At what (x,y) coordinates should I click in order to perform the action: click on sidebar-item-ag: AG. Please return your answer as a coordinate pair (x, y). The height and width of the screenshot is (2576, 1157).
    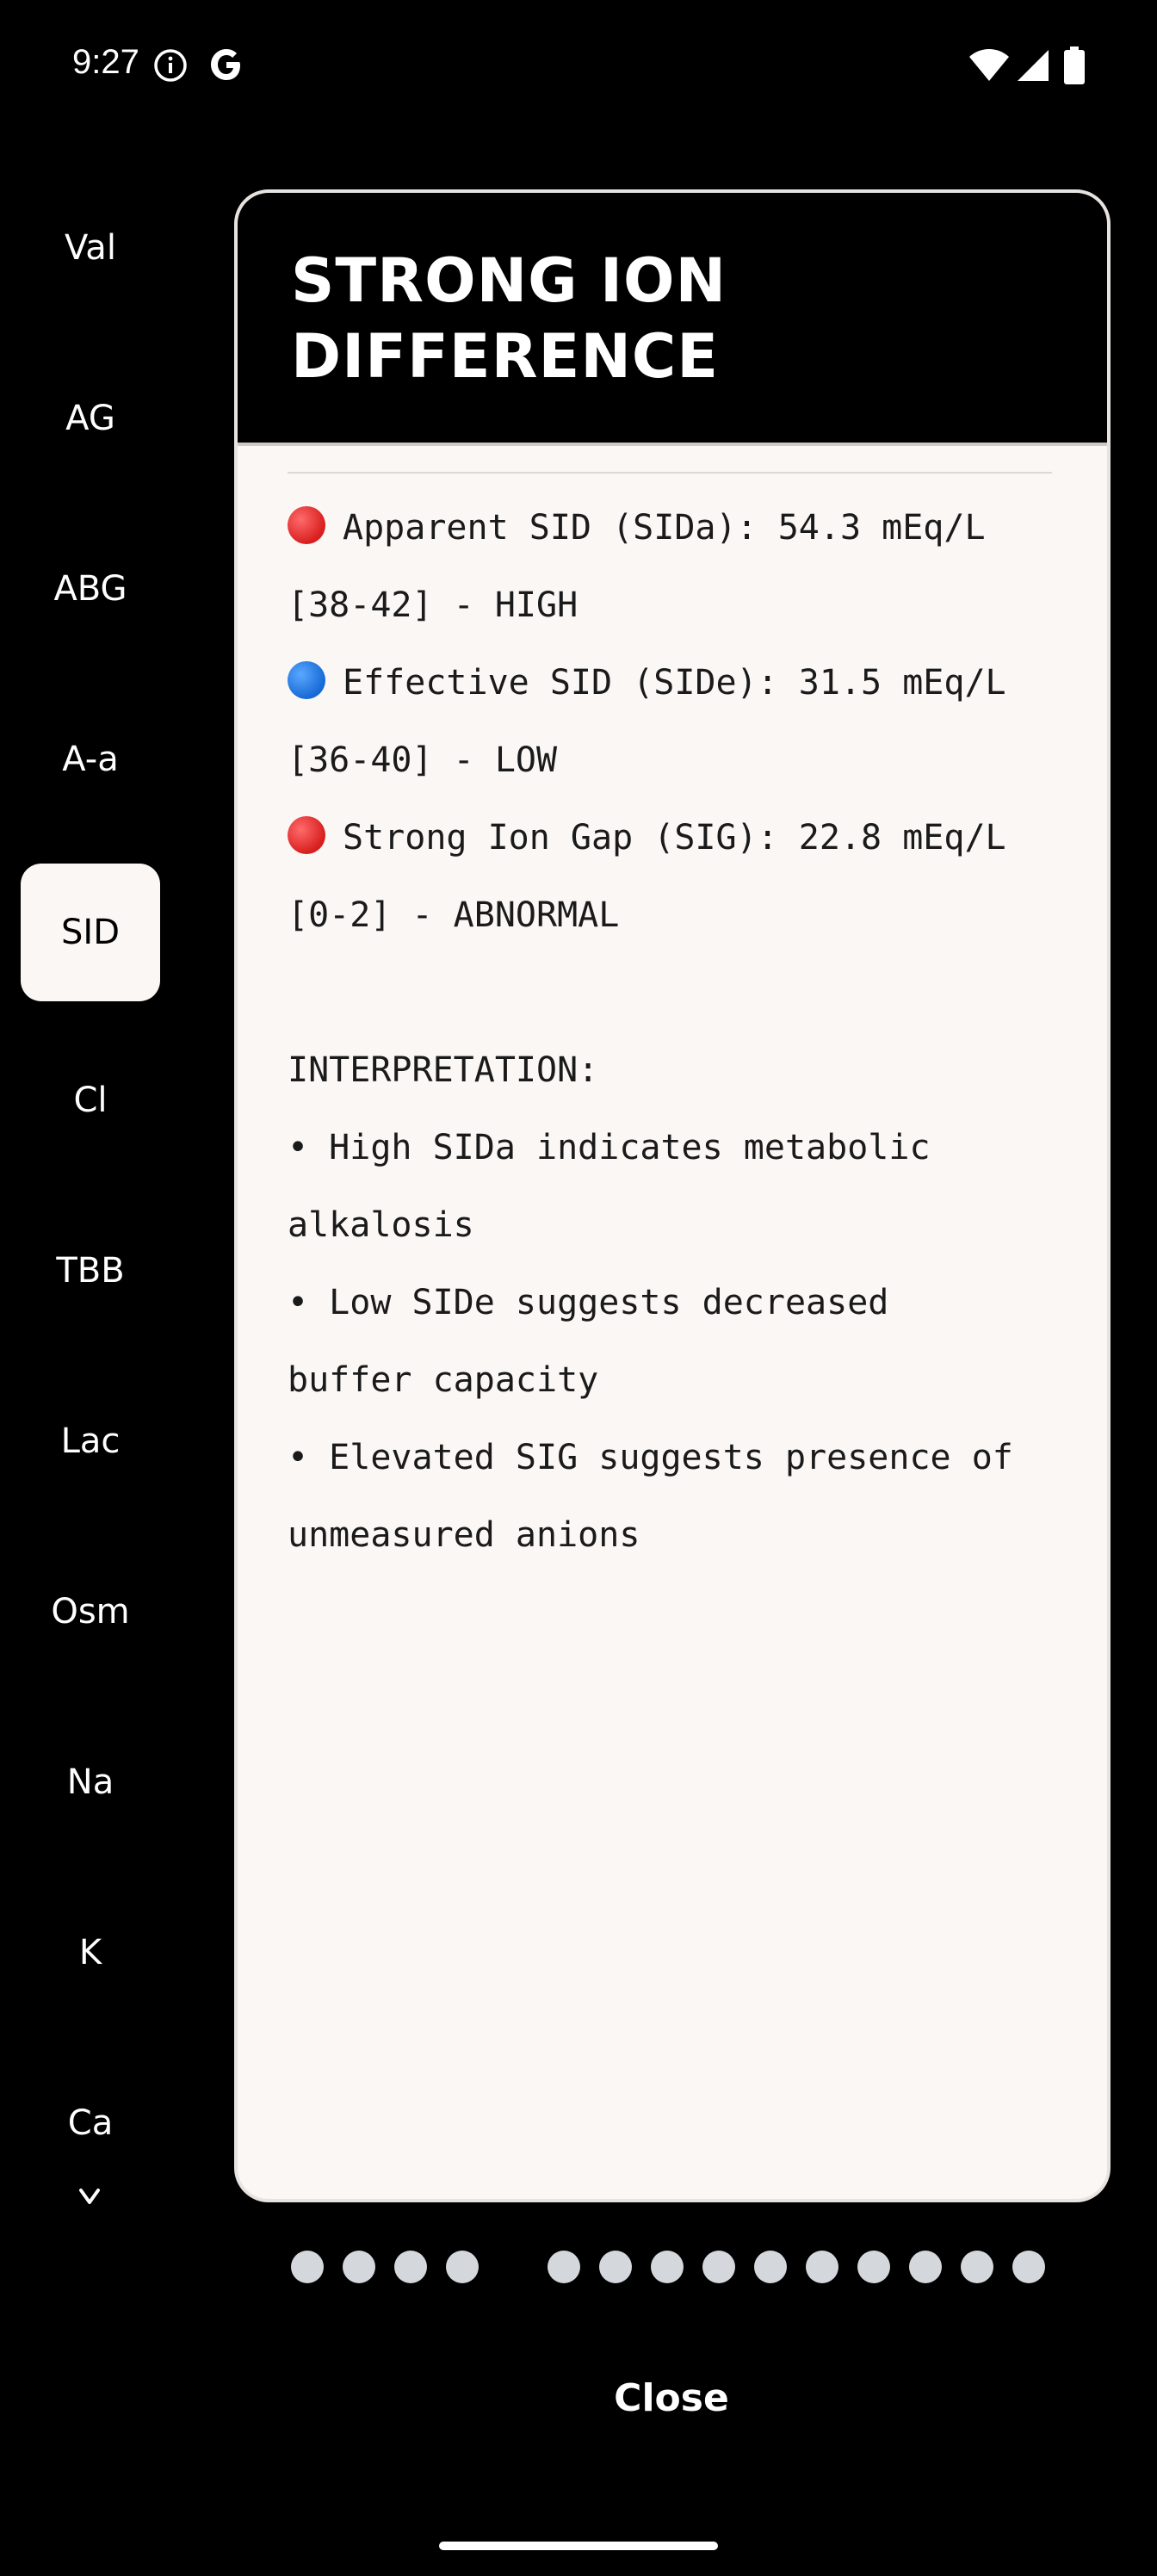
    Looking at the image, I should click on (90, 418).